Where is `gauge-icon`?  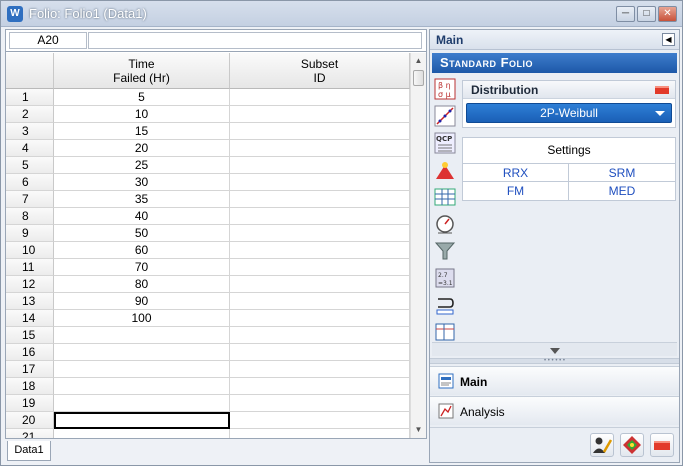
gauge-icon is located at coordinates (445, 224).